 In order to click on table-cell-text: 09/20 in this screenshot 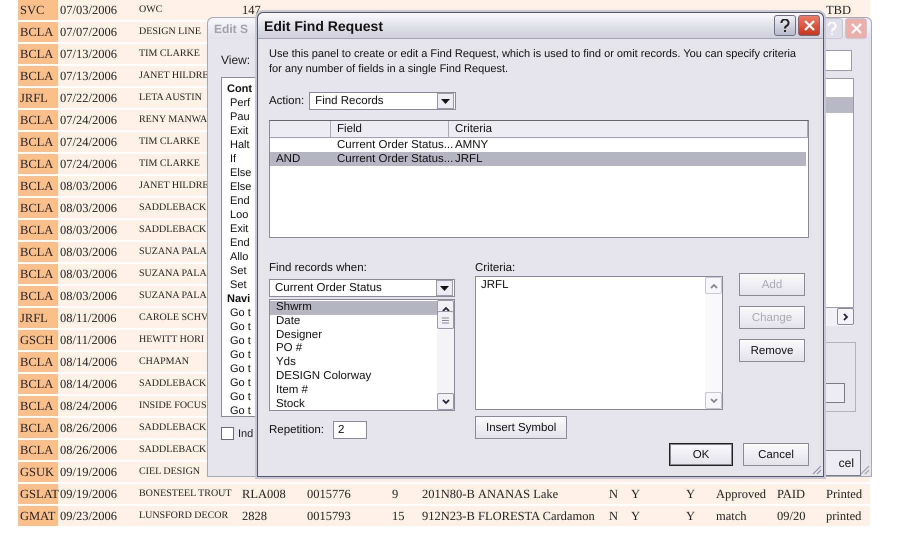, I will do `click(791, 516)`.